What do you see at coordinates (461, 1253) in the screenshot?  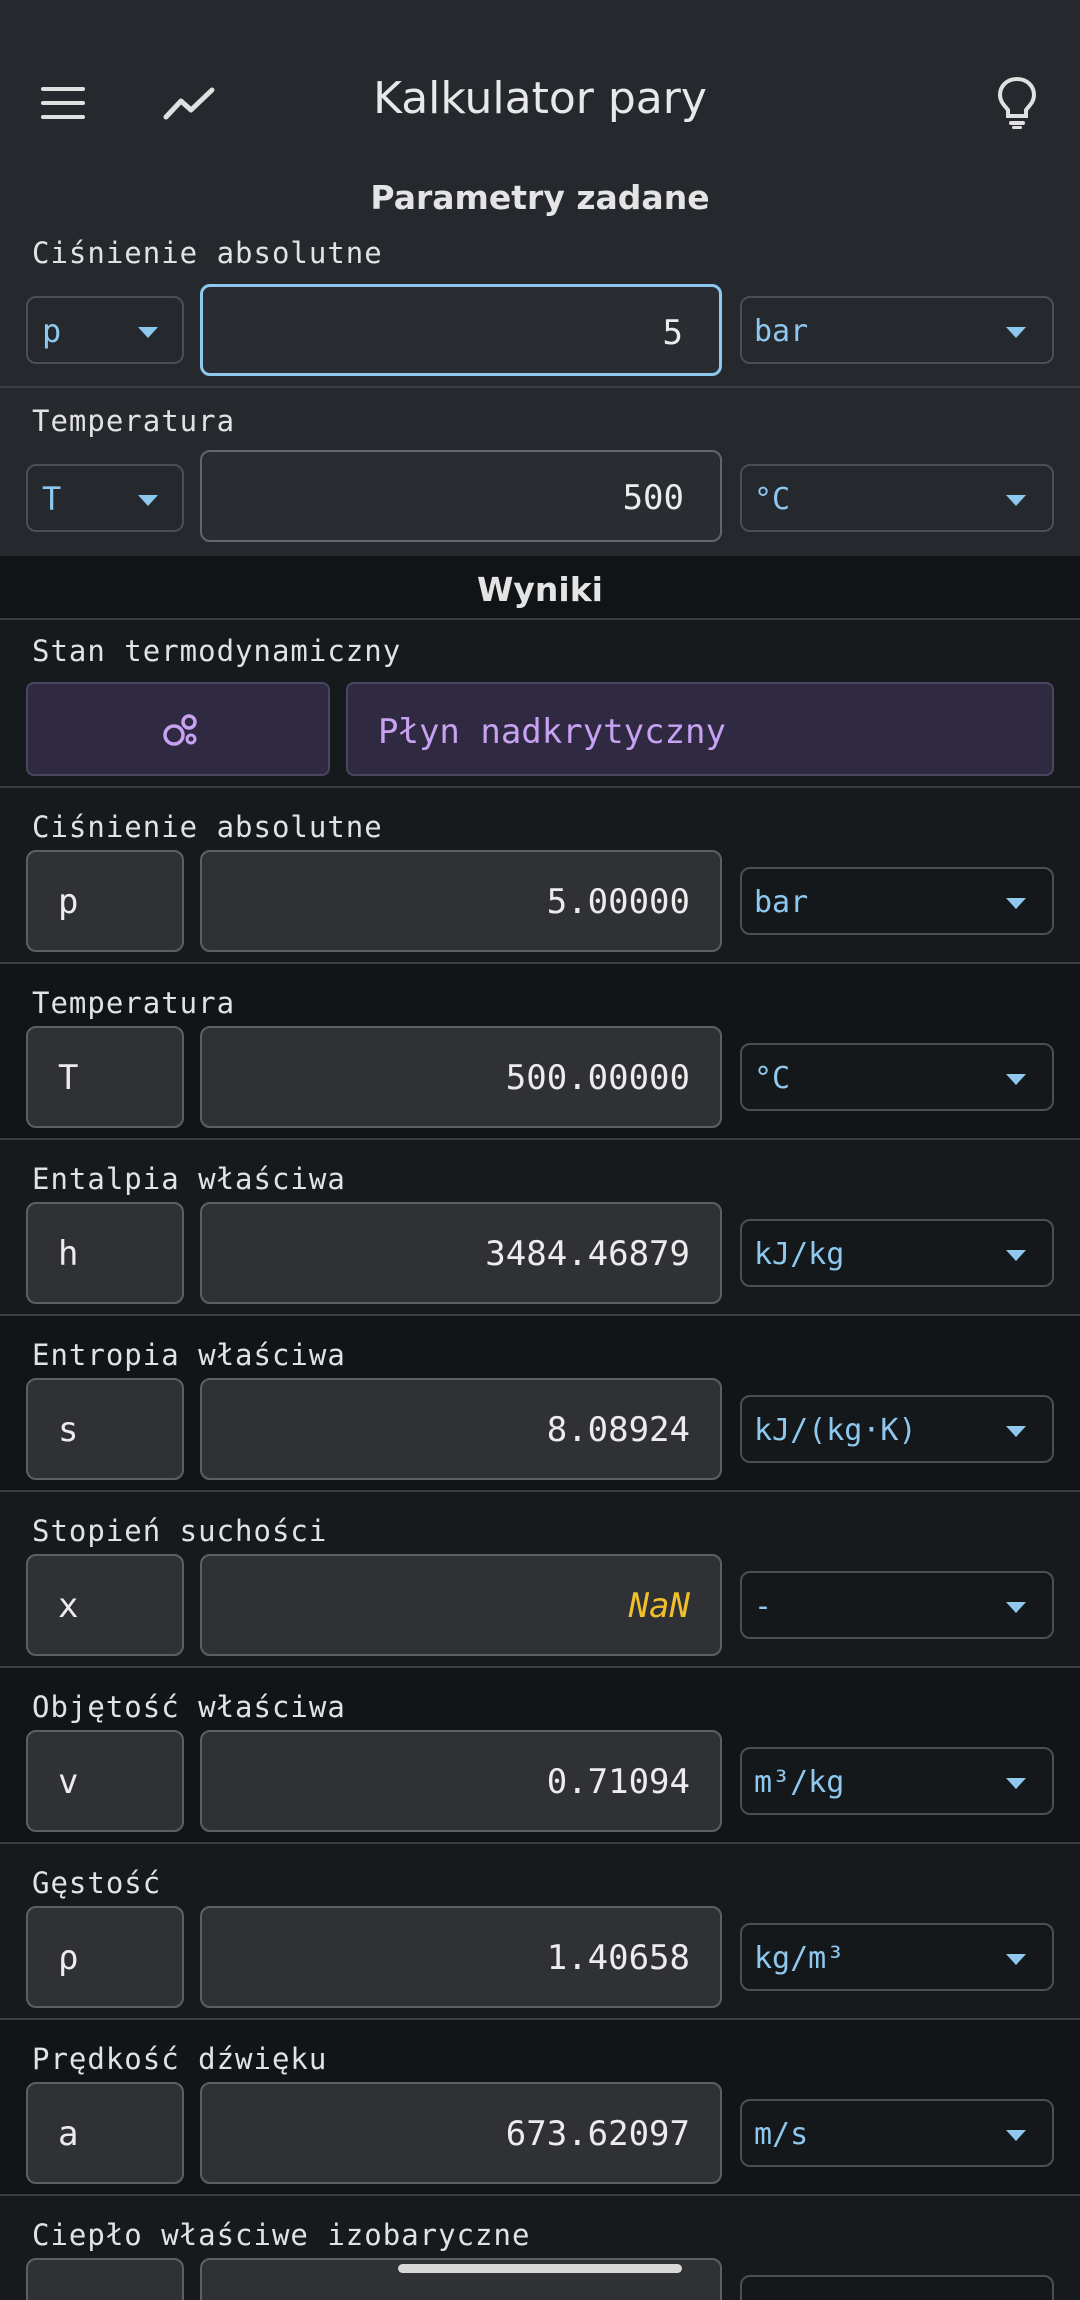 I see `result-value-field: 3484.46879` at bounding box center [461, 1253].